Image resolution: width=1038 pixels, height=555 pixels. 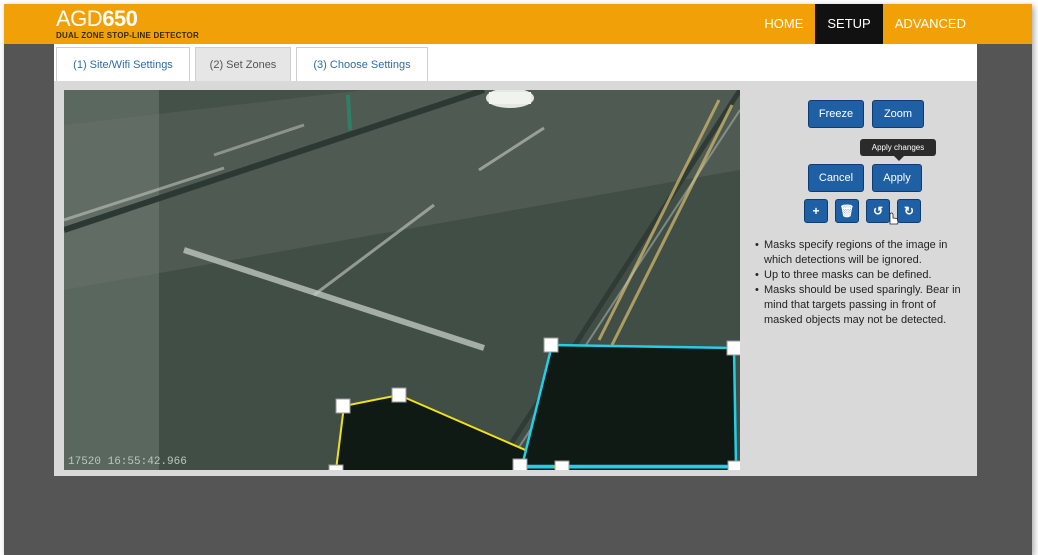 I want to click on nav-setup: SETUP, so click(x=849, y=24).